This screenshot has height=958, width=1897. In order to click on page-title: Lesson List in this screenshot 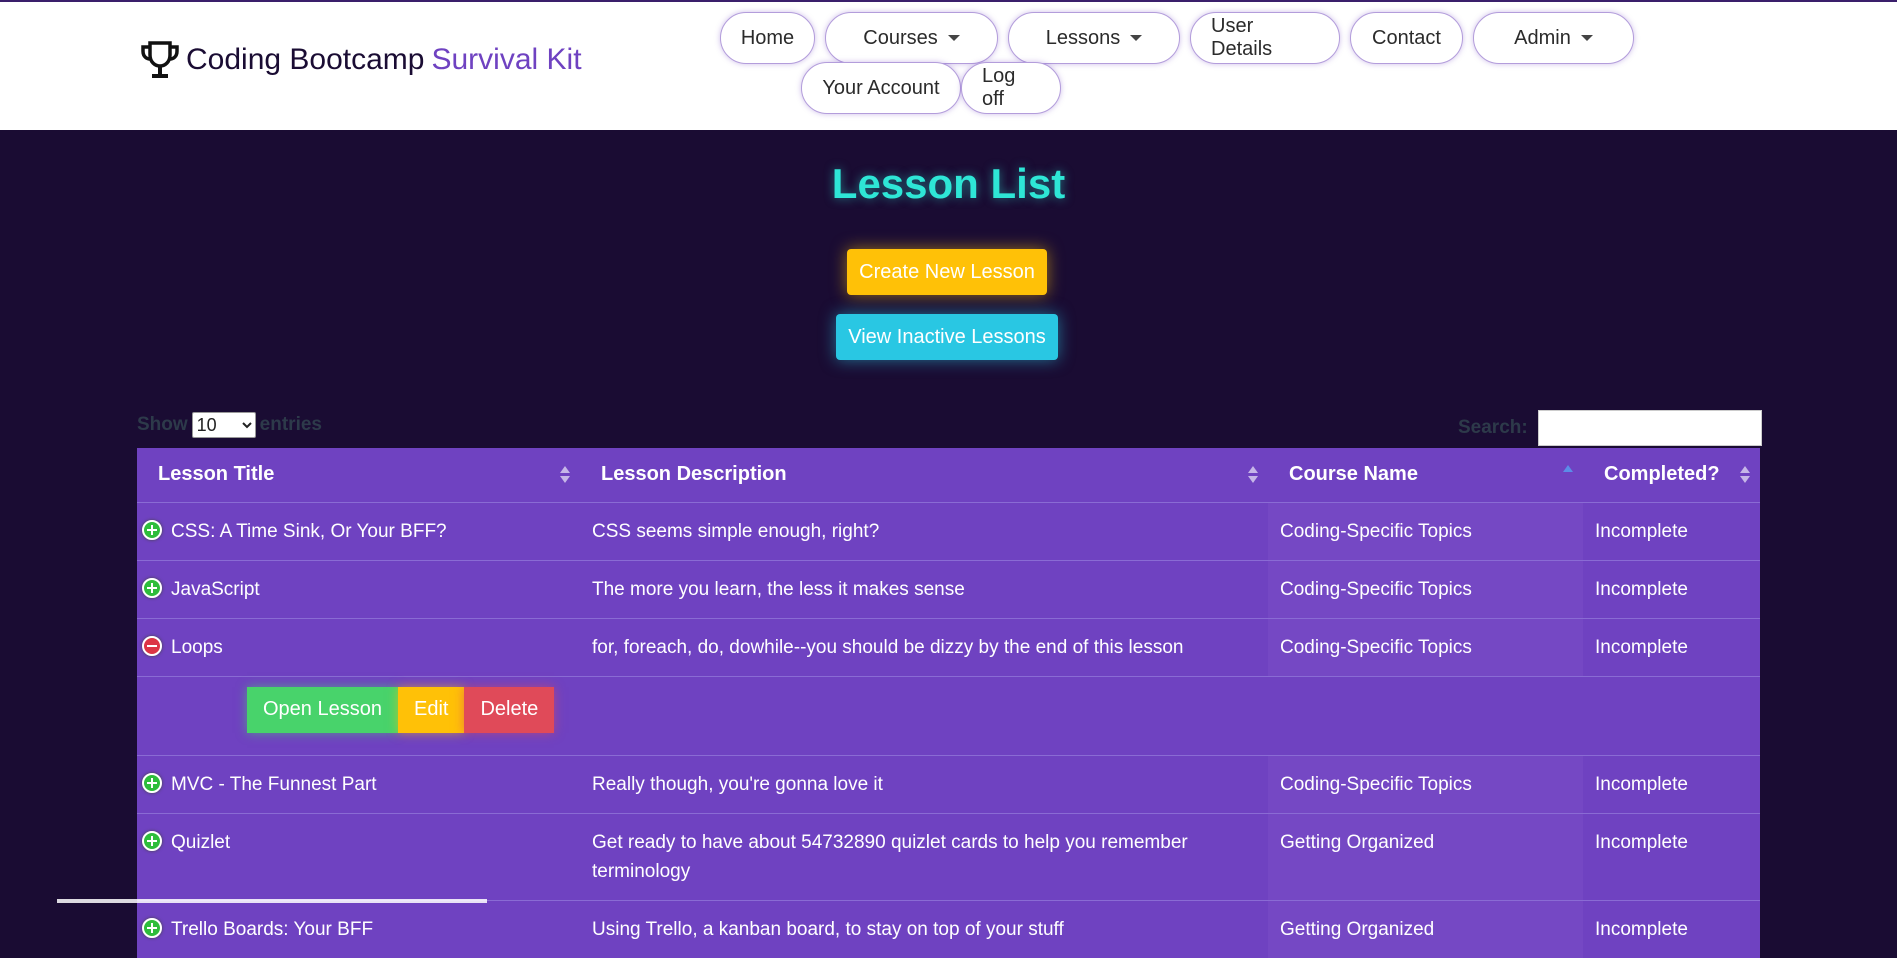, I will do `click(948, 183)`.